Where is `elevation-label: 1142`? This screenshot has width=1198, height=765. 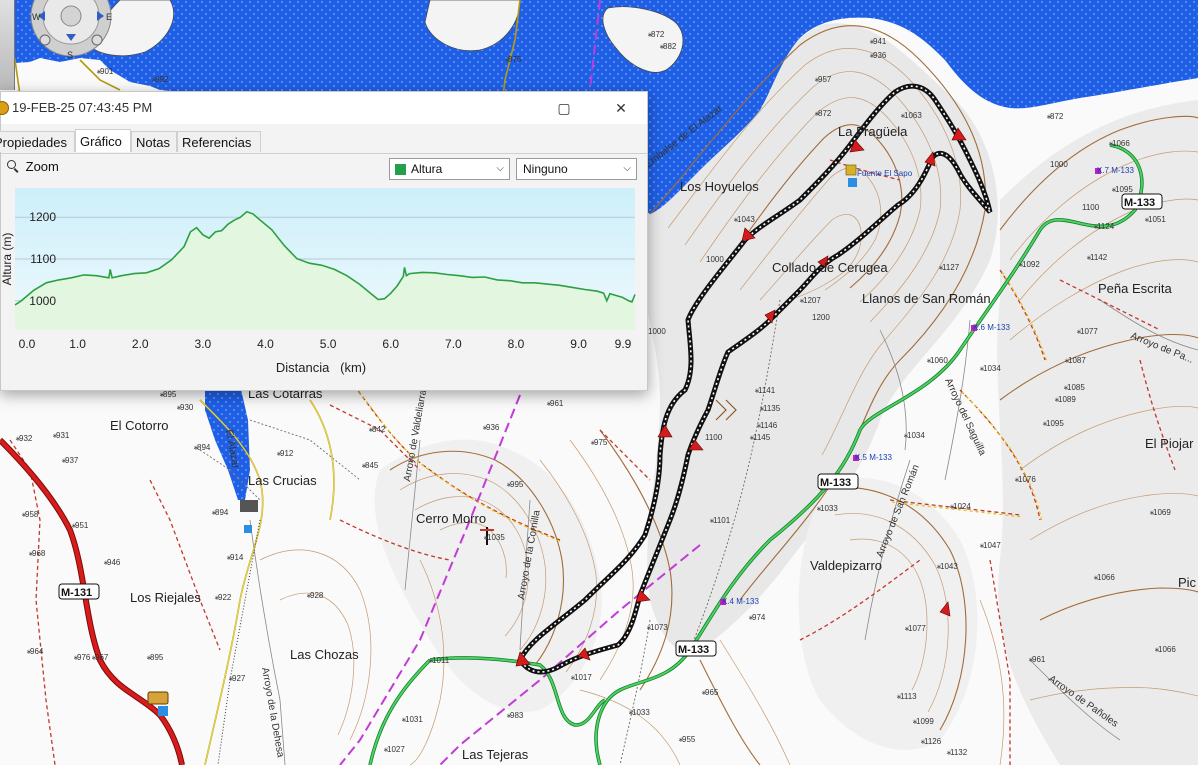
elevation-label: 1142 is located at coordinates (1099, 257).